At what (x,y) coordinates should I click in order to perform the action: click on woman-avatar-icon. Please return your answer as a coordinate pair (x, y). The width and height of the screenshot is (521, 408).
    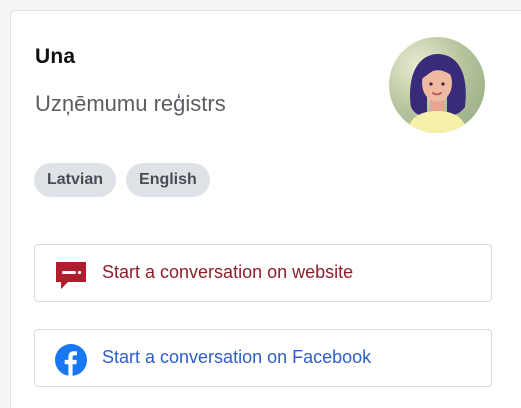
    Looking at the image, I should click on (437, 93).